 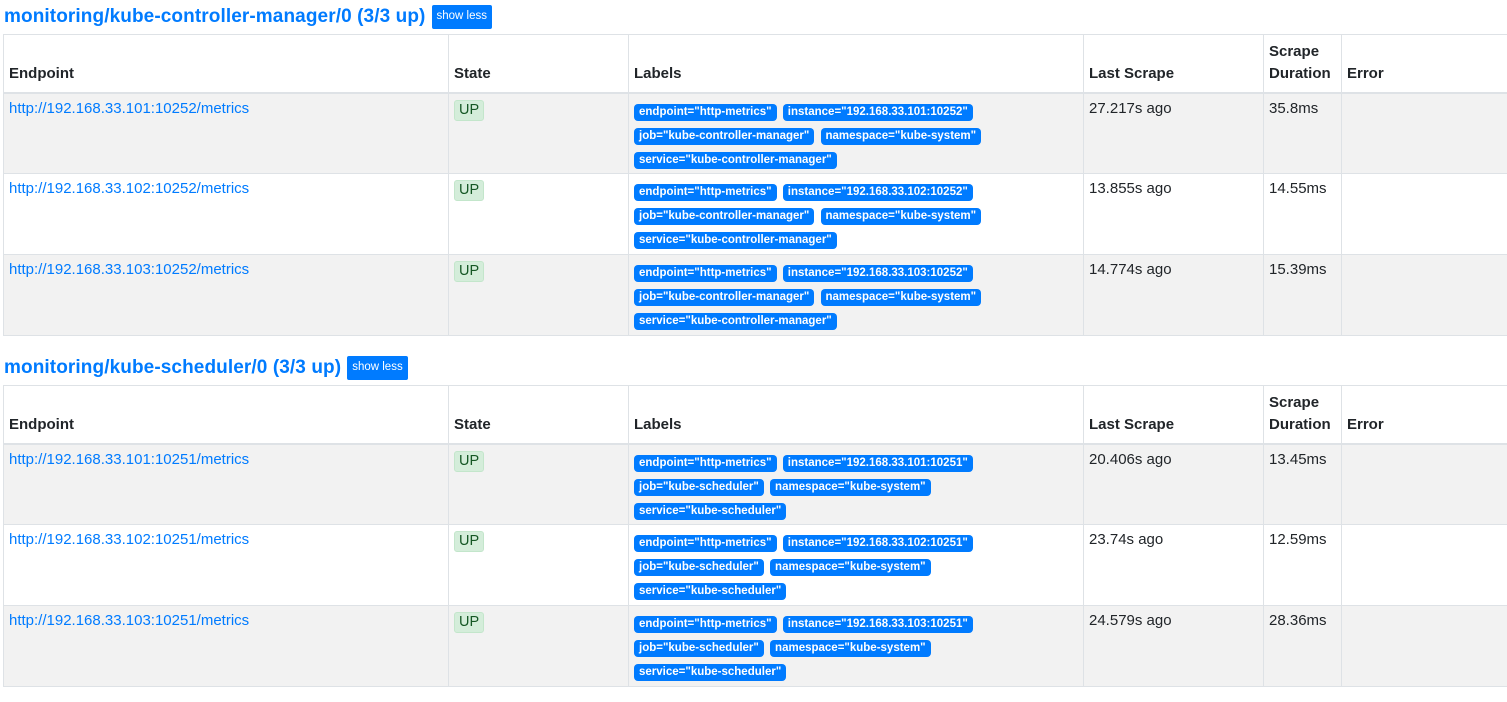 I want to click on scrape-duration-value: 13.45ms, so click(x=1298, y=459).